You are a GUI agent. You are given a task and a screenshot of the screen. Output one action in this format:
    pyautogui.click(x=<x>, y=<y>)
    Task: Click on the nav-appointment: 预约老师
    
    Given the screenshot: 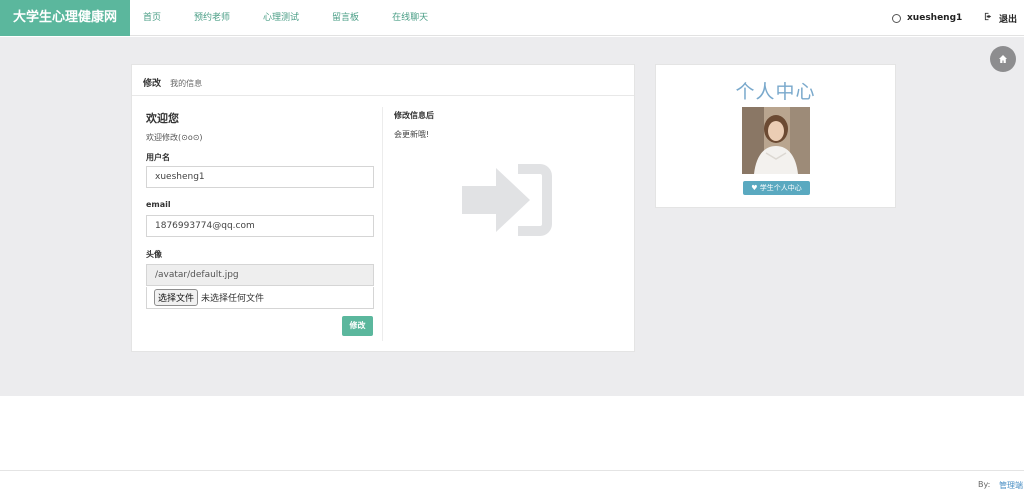 What is the action you would take?
    pyautogui.click(x=212, y=18)
    